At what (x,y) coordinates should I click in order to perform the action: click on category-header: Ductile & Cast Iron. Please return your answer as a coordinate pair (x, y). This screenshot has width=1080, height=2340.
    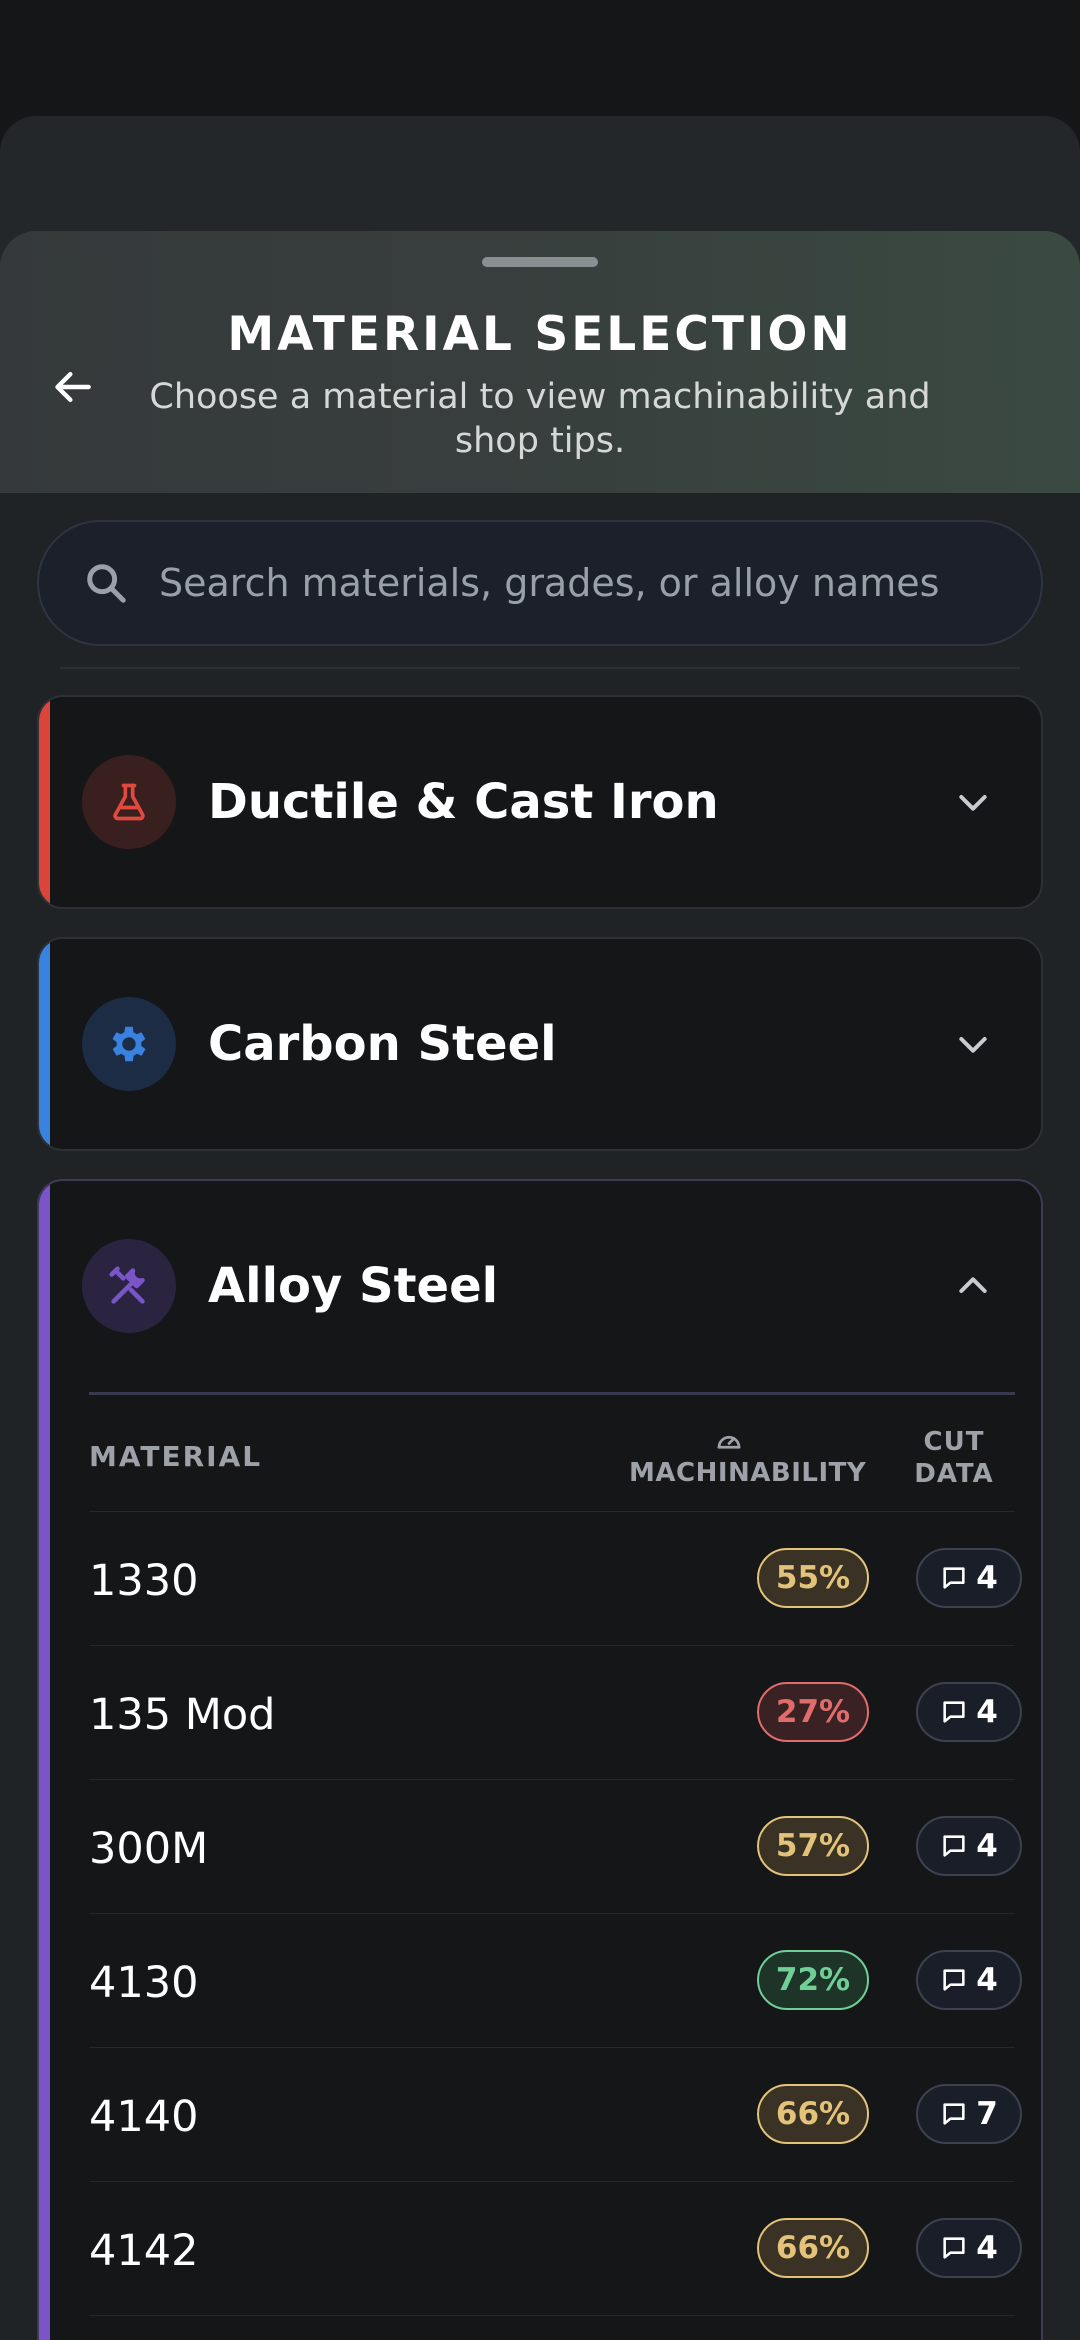
    Looking at the image, I should click on (540, 802).